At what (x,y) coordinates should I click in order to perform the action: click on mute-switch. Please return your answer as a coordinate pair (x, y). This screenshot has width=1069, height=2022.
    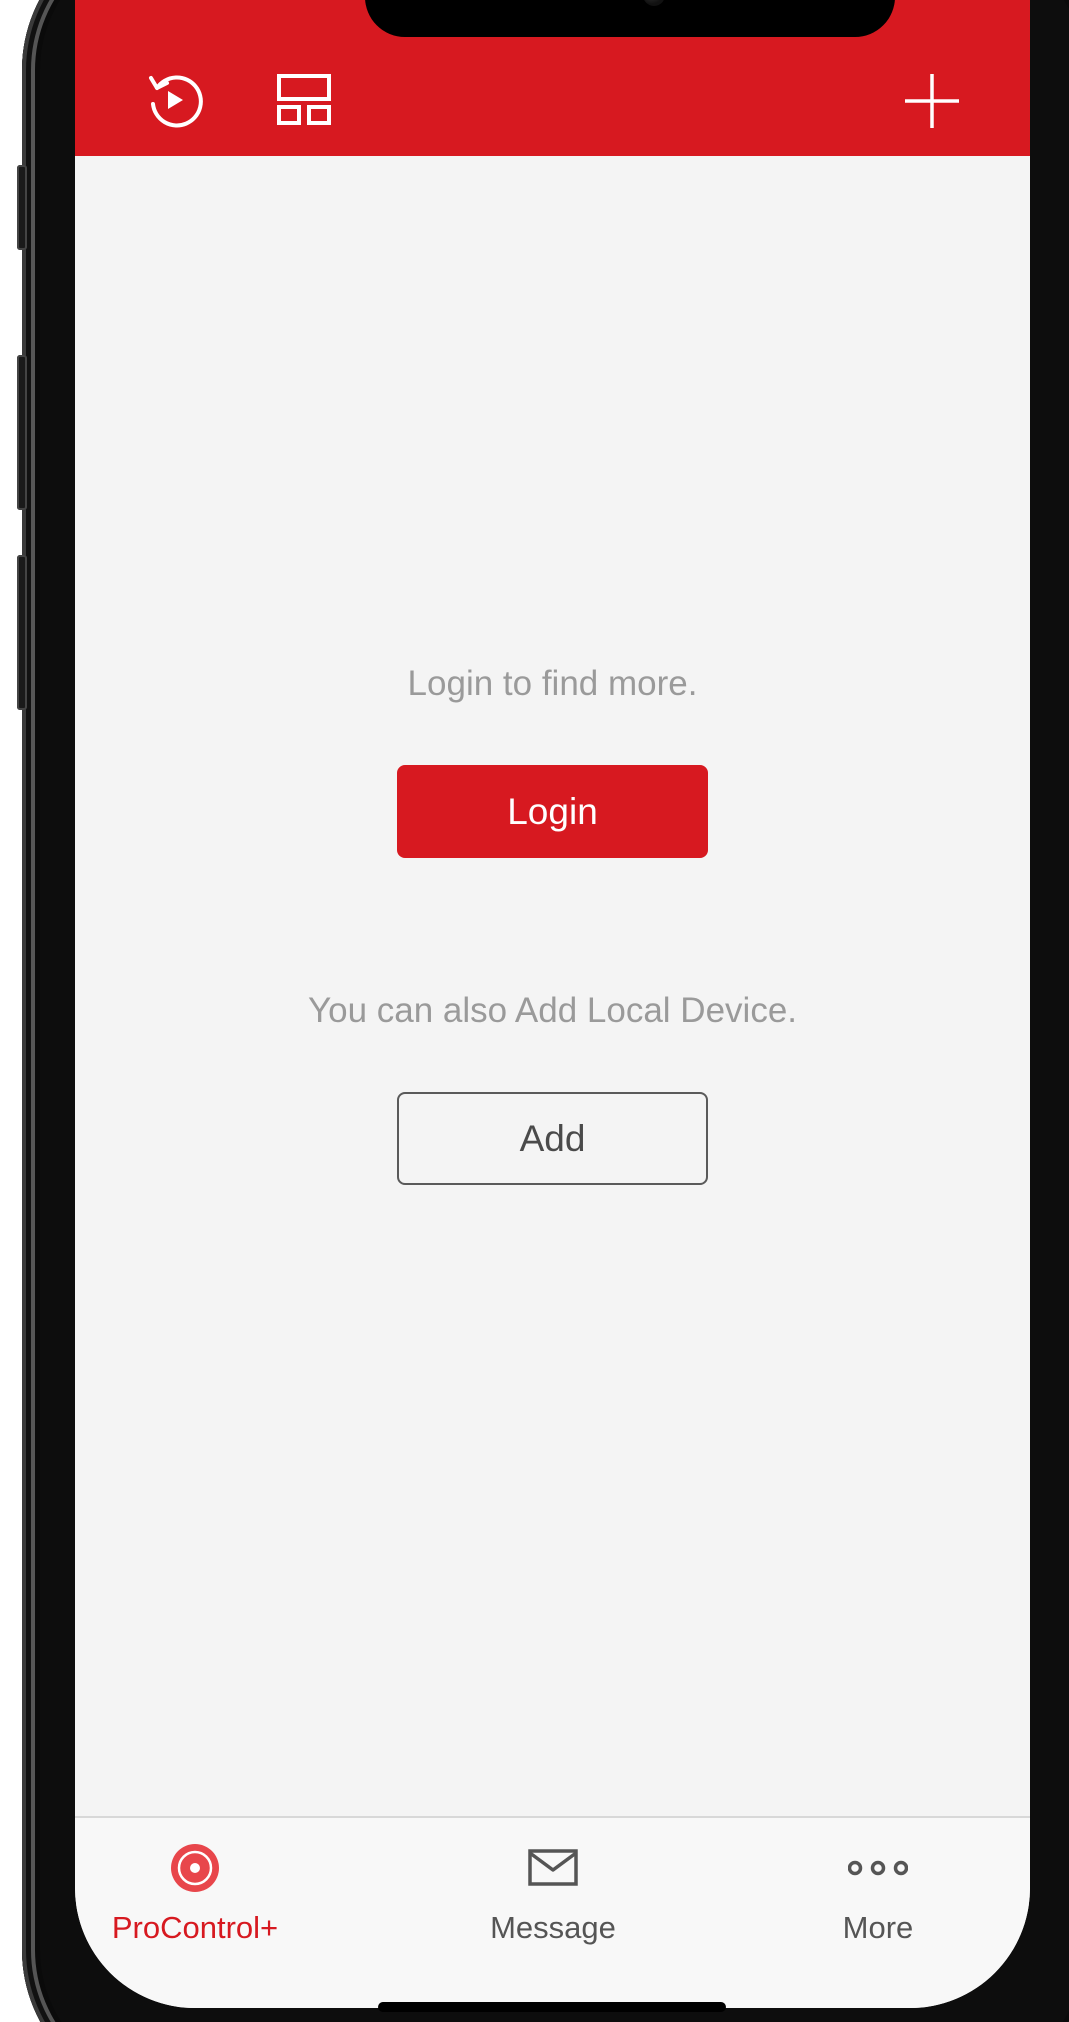
    Looking at the image, I should click on (22, 207).